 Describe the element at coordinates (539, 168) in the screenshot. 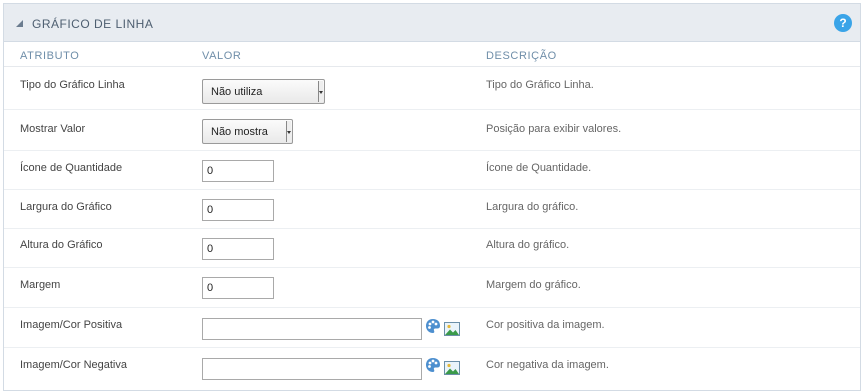

I see `row-description: Ícone de Quantidade.` at that location.